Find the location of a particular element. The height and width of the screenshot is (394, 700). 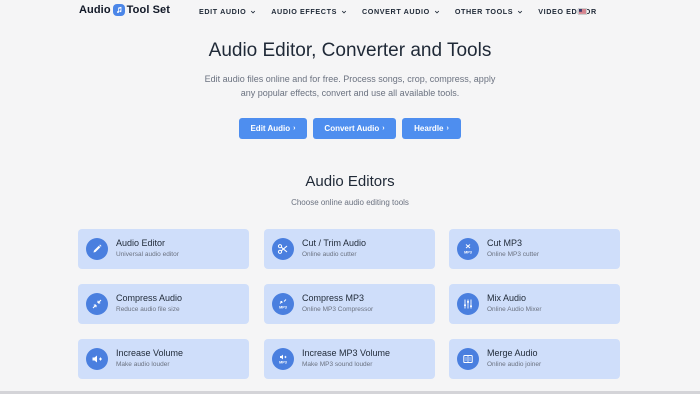

tool-title: Compress MP3 is located at coordinates (333, 298).